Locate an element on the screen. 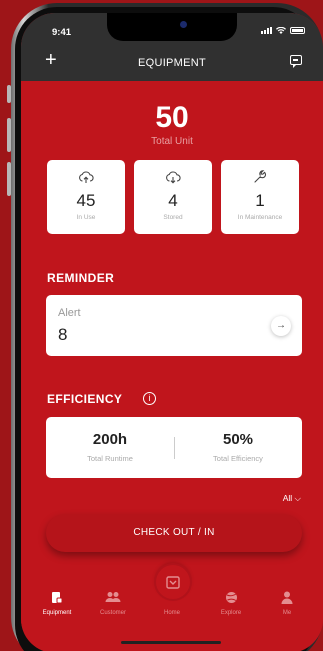 This screenshot has width=323, height=651. mute-switch is located at coordinates (9, 94).